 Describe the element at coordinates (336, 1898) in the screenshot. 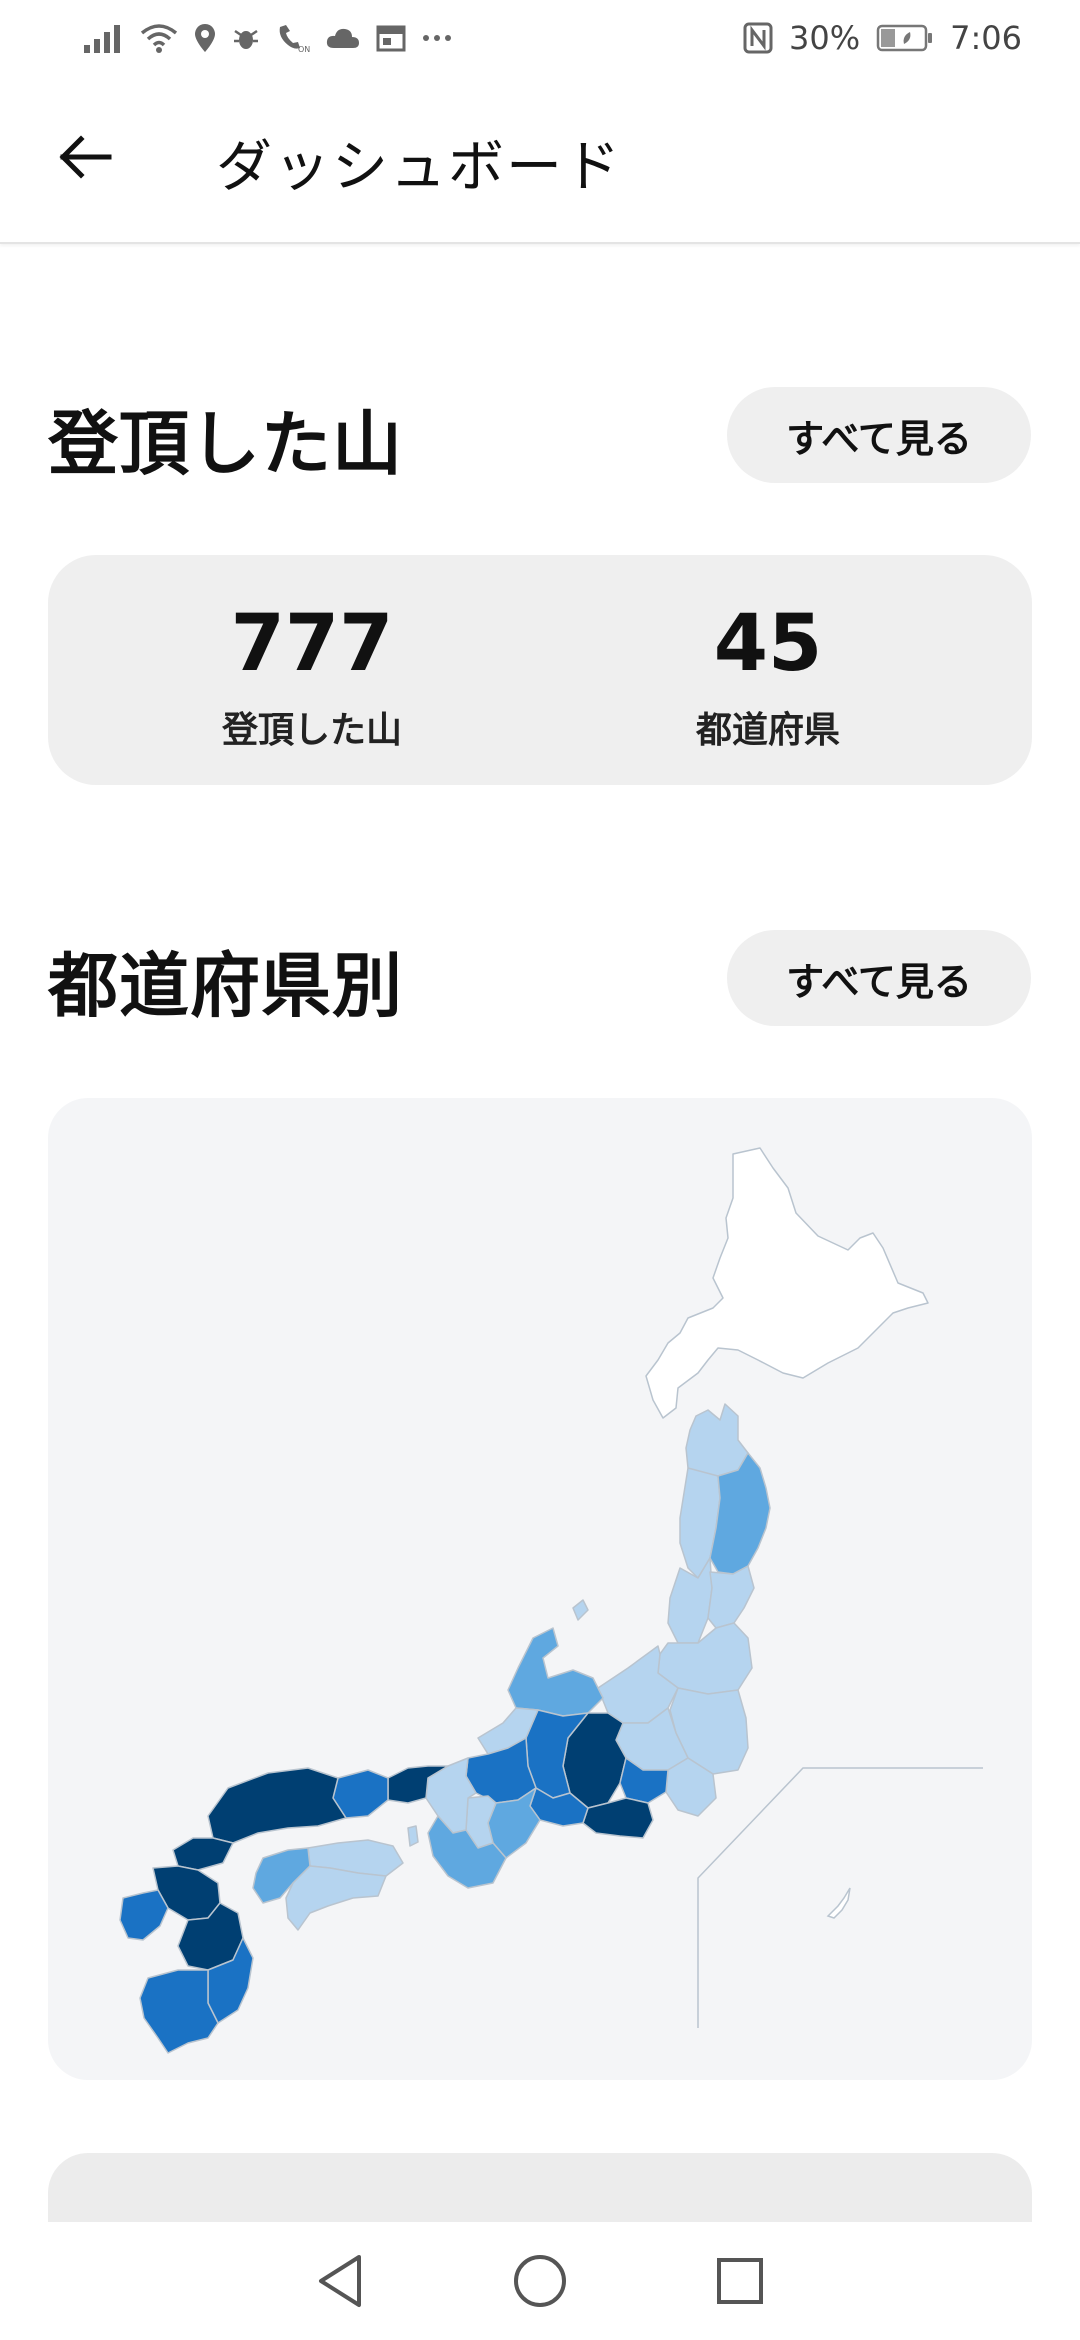

I see `region-kochi` at that location.